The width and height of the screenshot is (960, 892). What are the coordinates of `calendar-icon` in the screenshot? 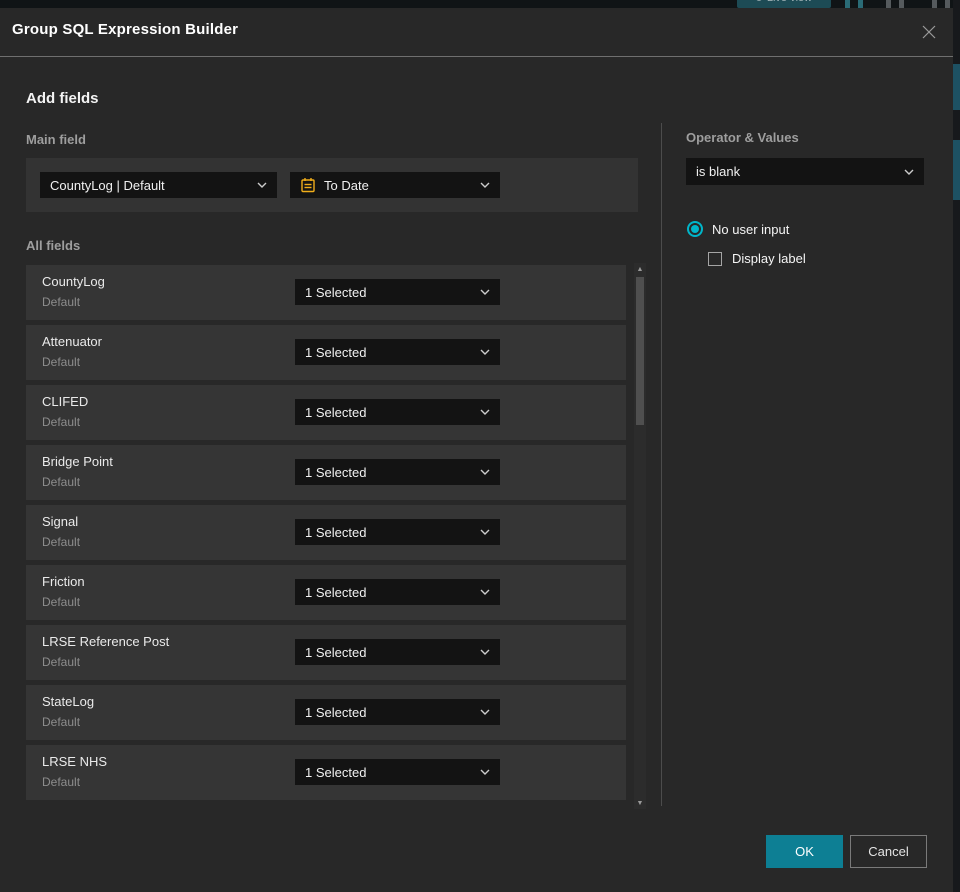 It's located at (308, 185).